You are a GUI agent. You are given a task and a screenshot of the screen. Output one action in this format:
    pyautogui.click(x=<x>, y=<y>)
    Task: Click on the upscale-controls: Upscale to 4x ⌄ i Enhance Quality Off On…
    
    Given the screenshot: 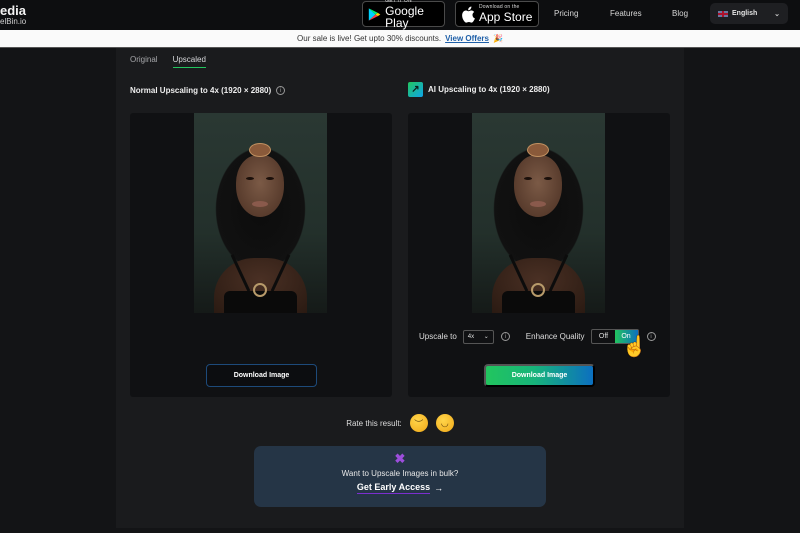 What is the action you would take?
    pyautogui.click(x=537, y=336)
    